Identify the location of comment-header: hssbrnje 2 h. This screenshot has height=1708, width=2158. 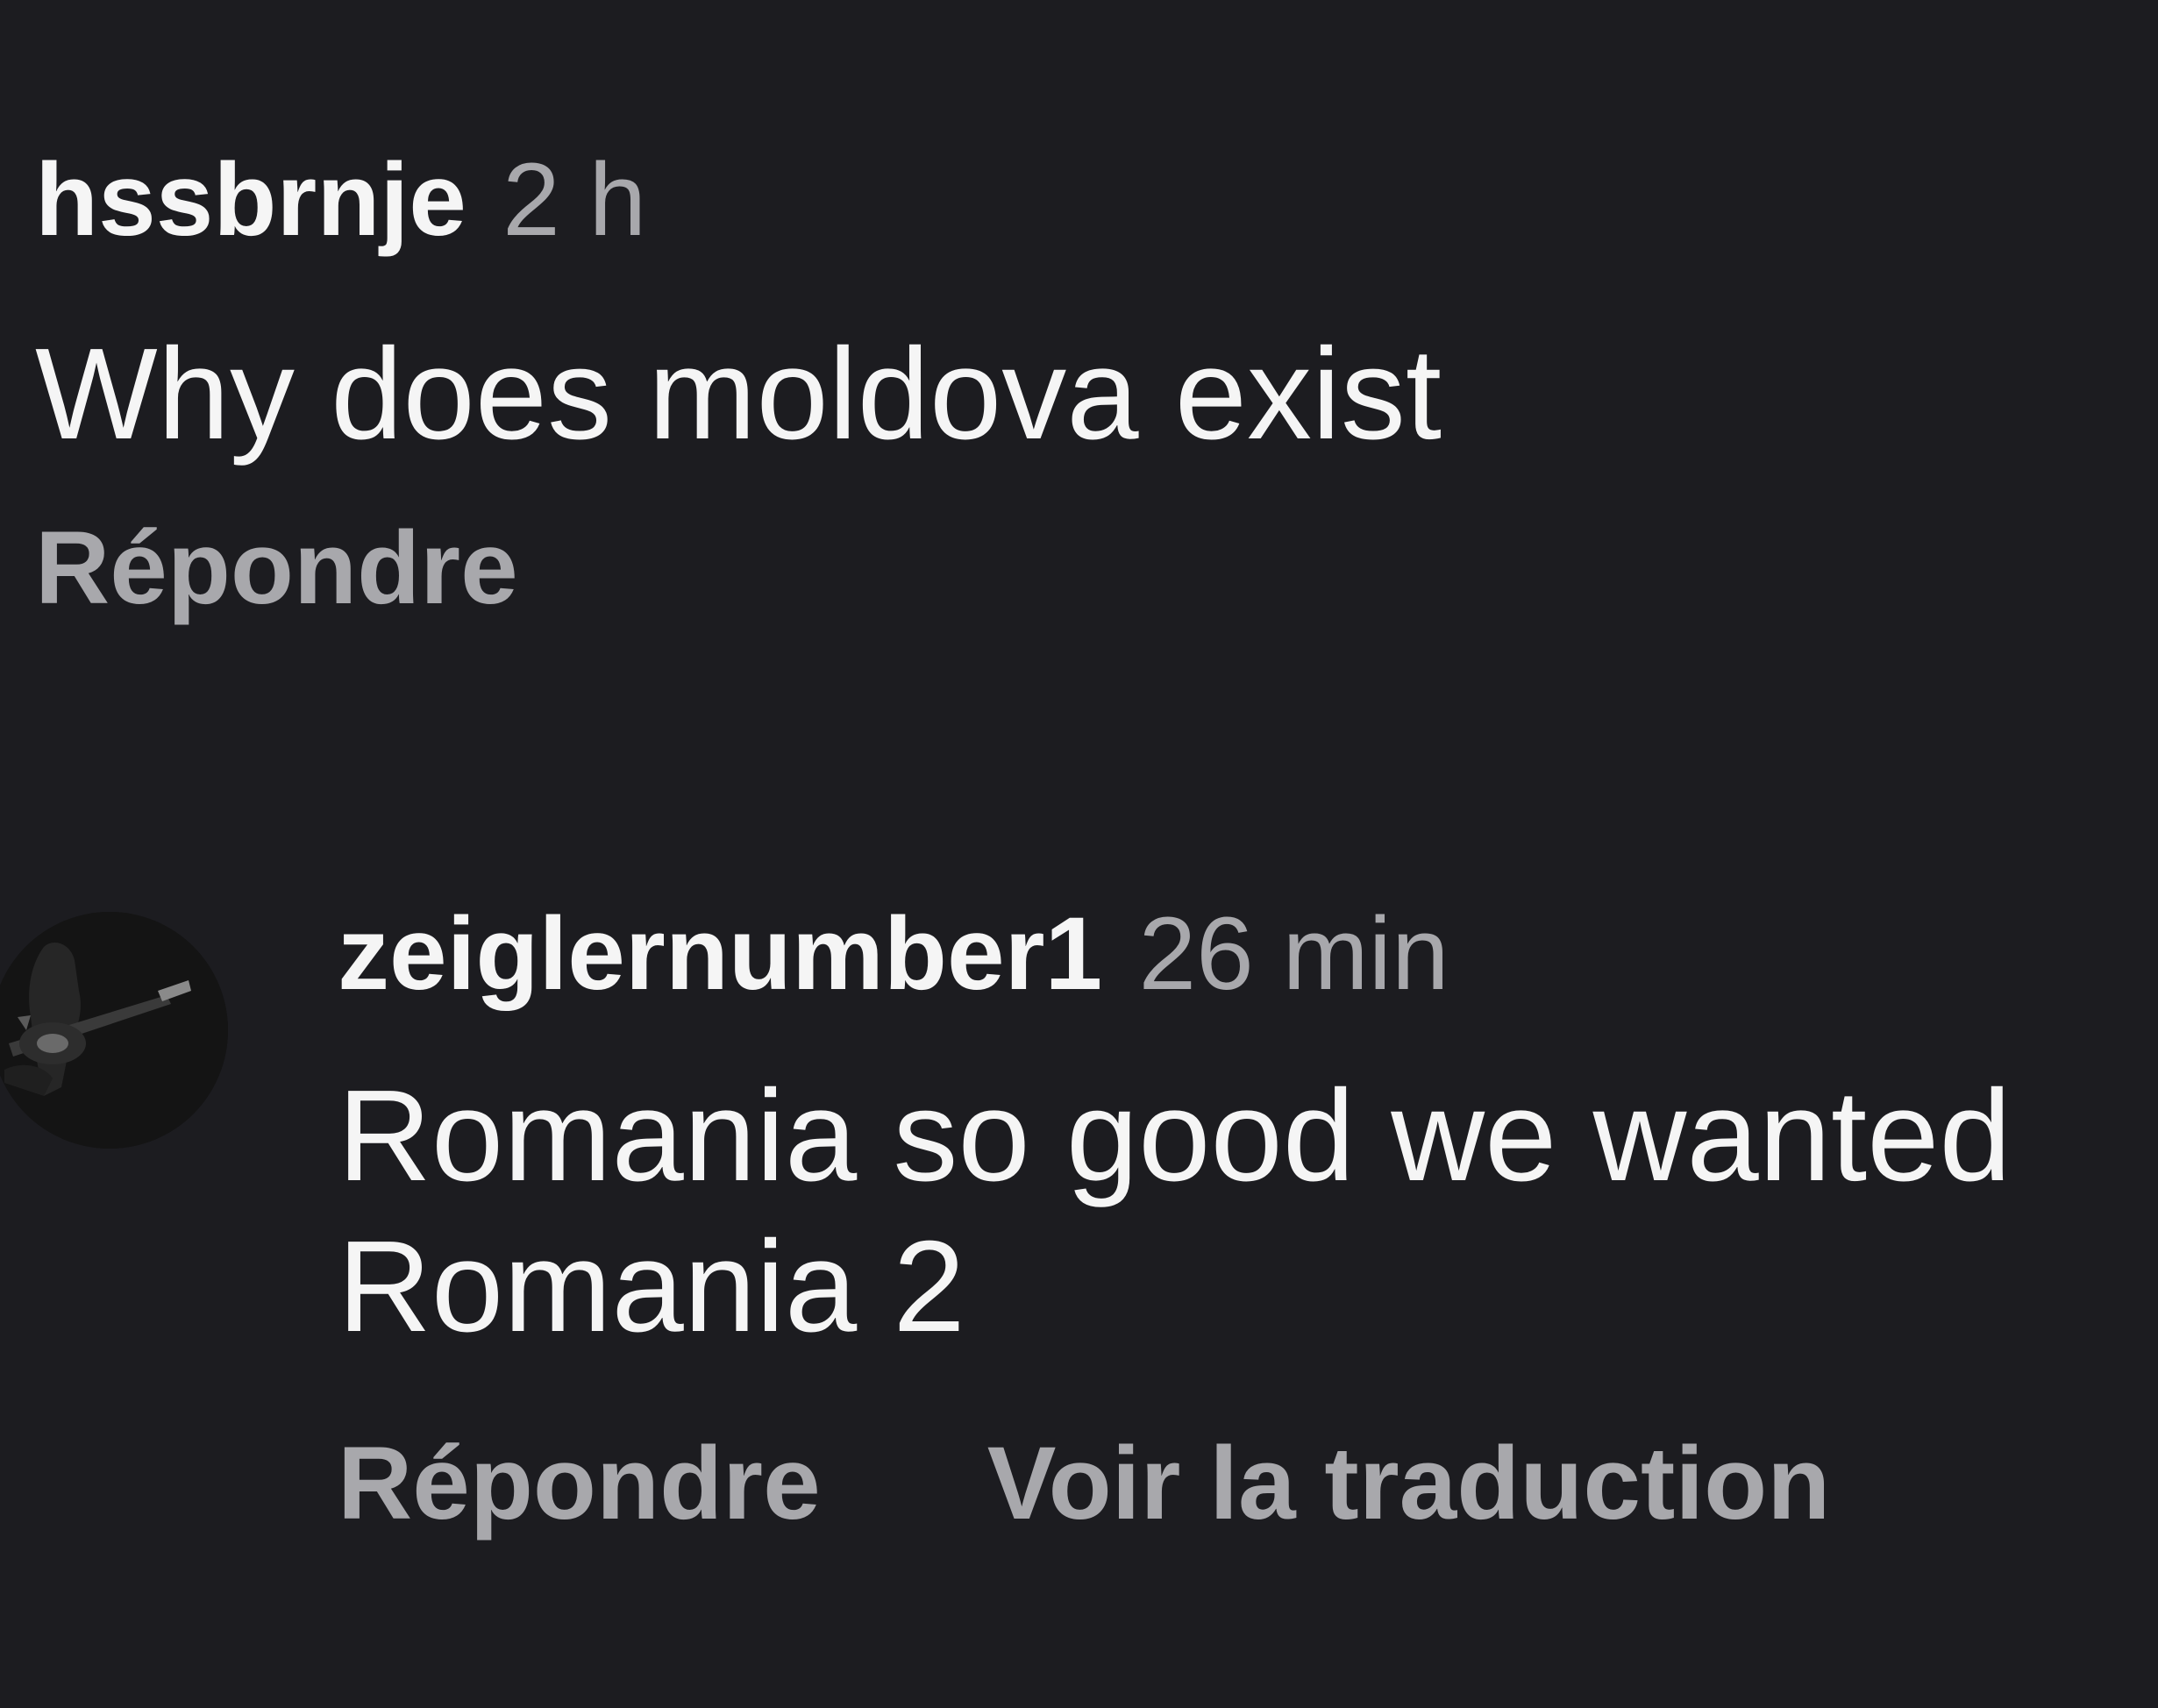
(738, 210).